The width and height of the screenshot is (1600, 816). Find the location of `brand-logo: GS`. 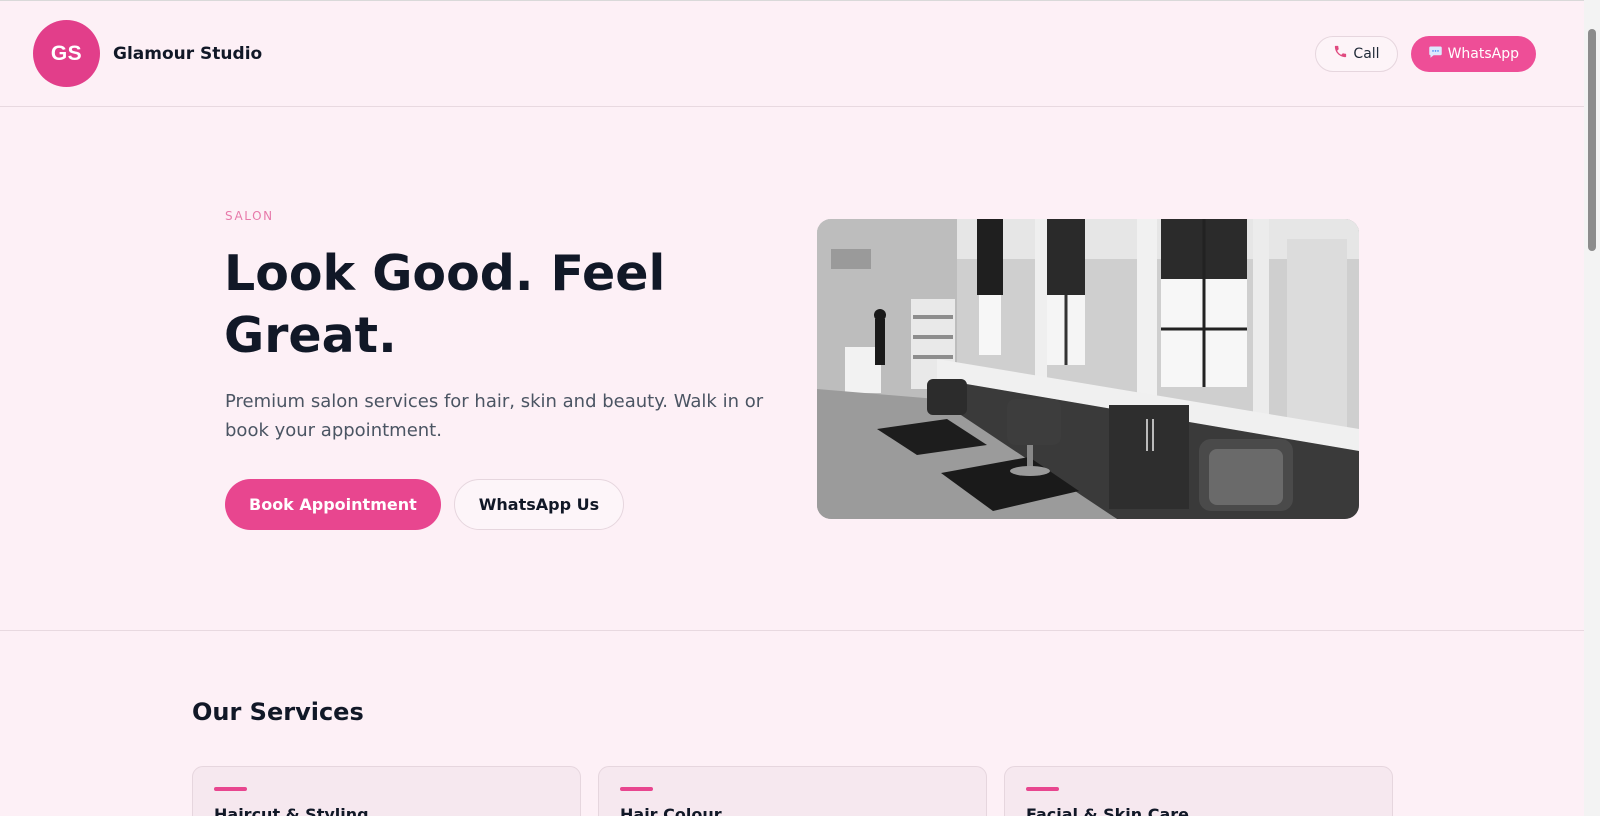

brand-logo: GS is located at coordinates (66, 53).